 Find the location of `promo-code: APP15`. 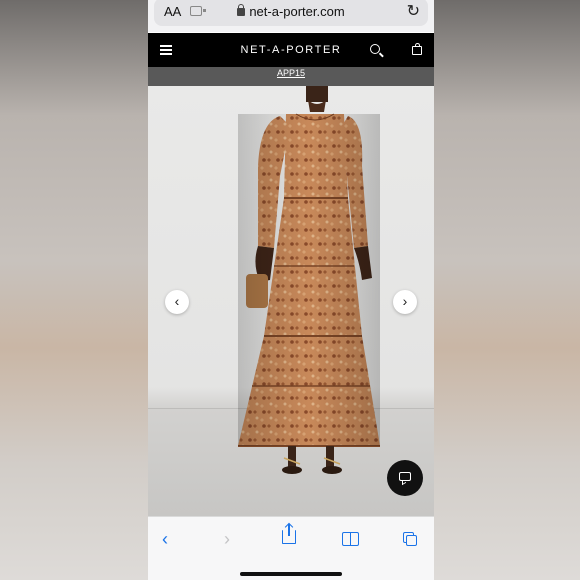

promo-code: APP15 is located at coordinates (291, 73).